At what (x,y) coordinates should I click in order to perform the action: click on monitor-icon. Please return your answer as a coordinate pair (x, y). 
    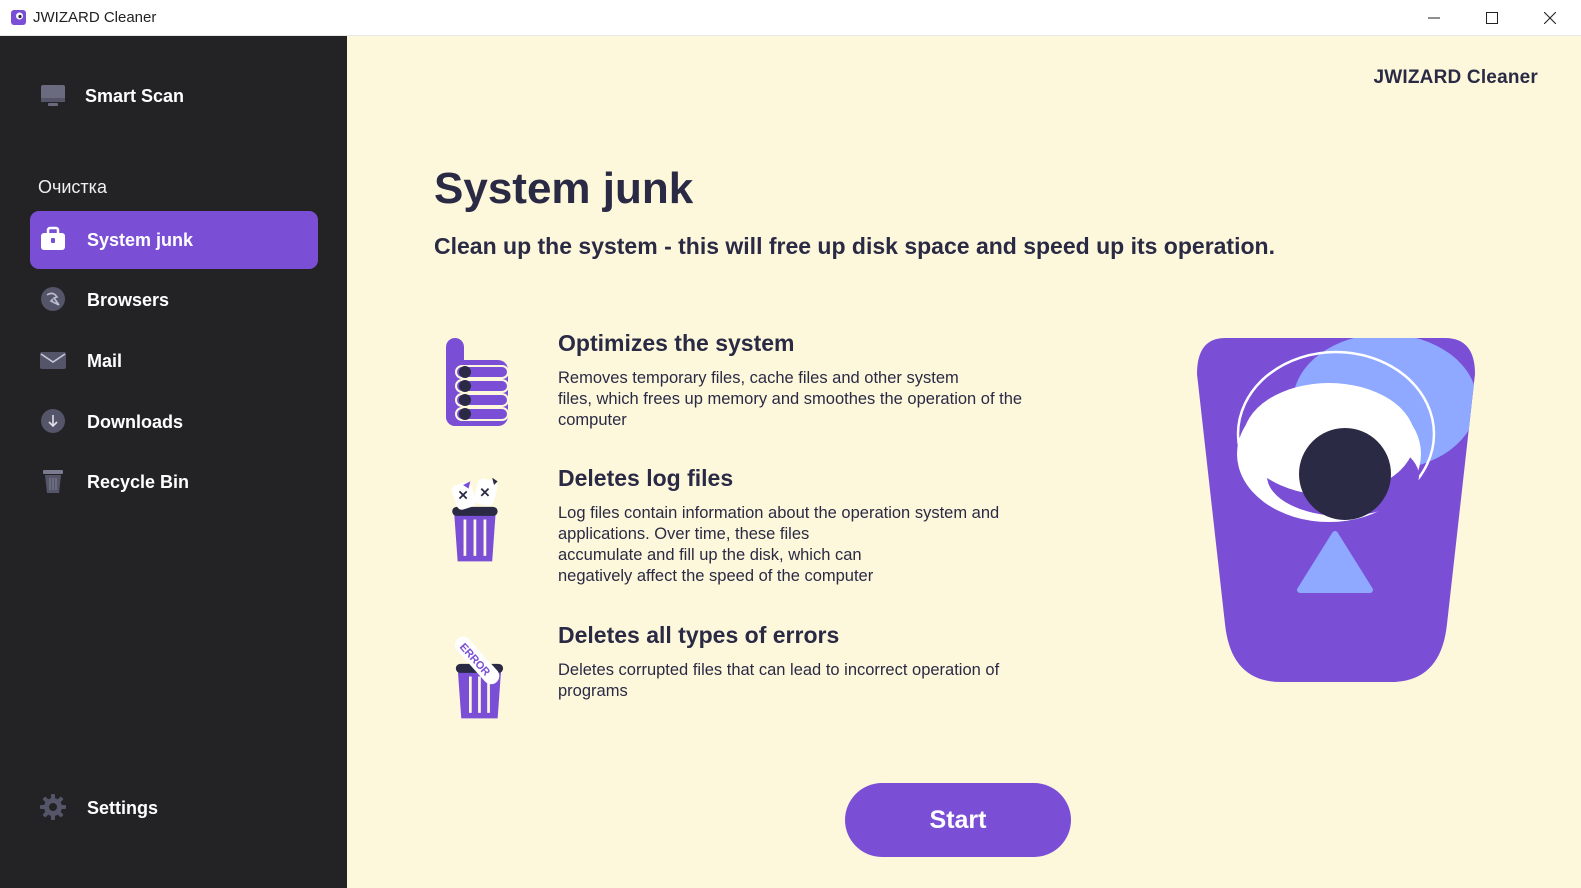
    Looking at the image, I should click on (53, 95).